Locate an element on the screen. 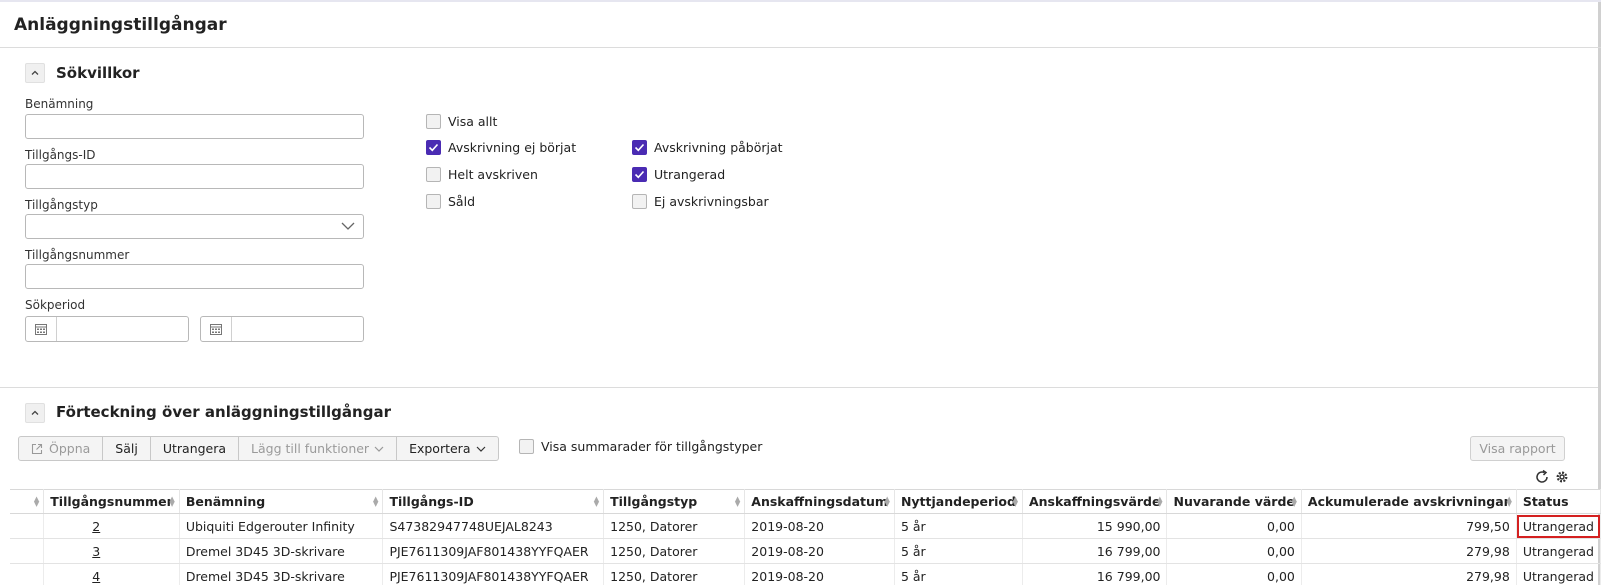  lagg-till-funktioner-button: Lägg till funktioner is located at coordinates (318, 448).